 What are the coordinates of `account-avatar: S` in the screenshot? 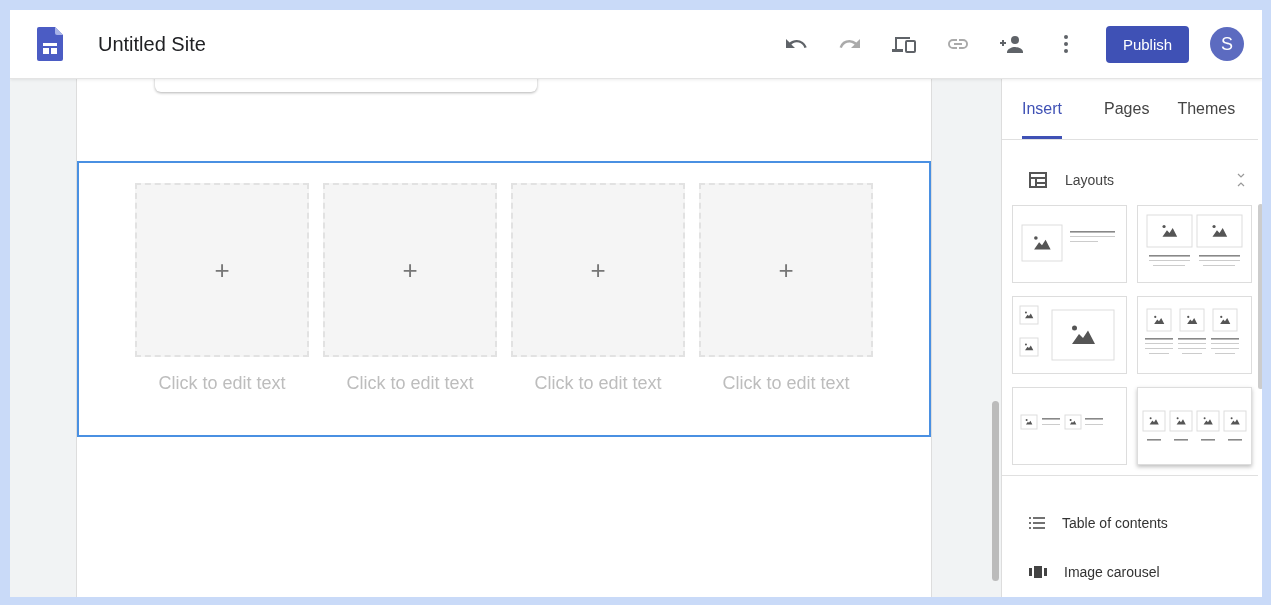 It's located at (1227, 44).